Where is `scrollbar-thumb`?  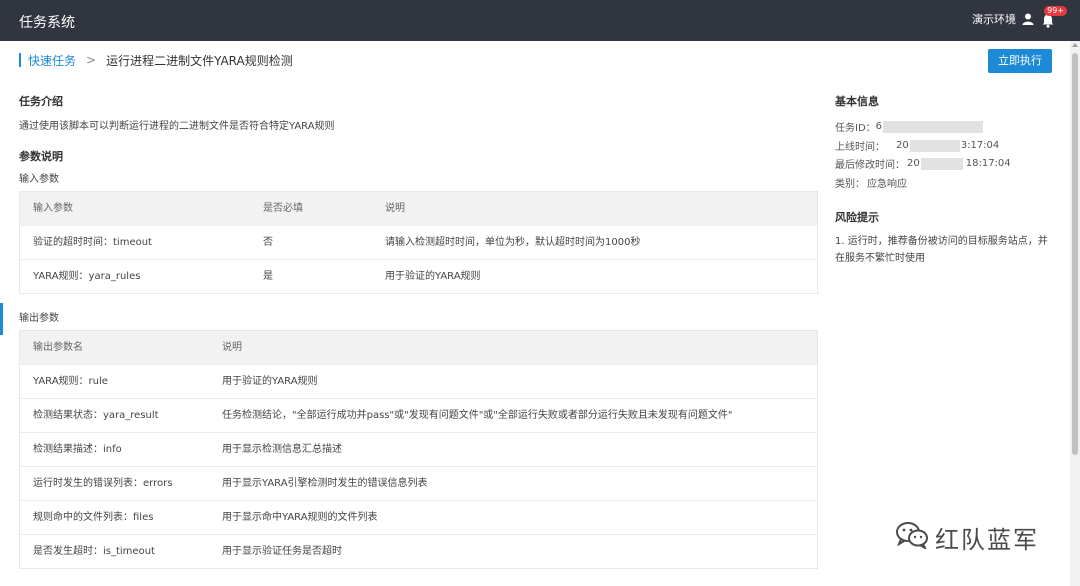
scrollbar-thumb is located at coordinates (1075, 254).